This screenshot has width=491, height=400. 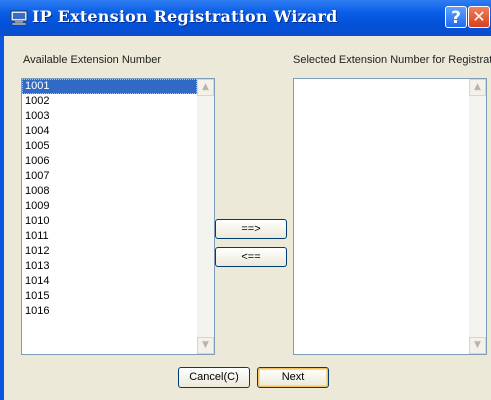 I want to click on available-label: Available Extension Number, so click(x=92, y=60).